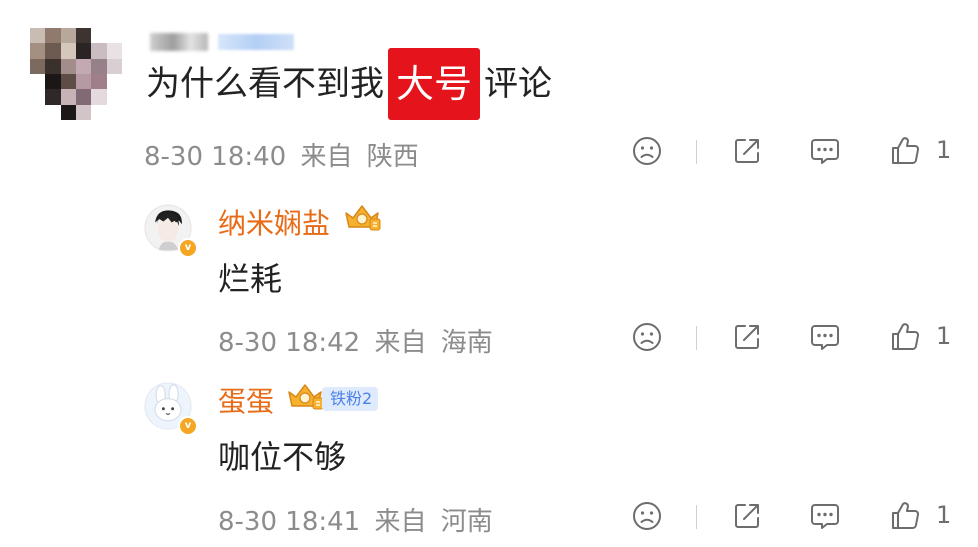 Image resolution: width=978 pixels, height=547 pixels. What do you see at coordinates (289, 343) in the screenshot?
I see `reply-date: 8-30 18:42` at bounding box center [289, 343].